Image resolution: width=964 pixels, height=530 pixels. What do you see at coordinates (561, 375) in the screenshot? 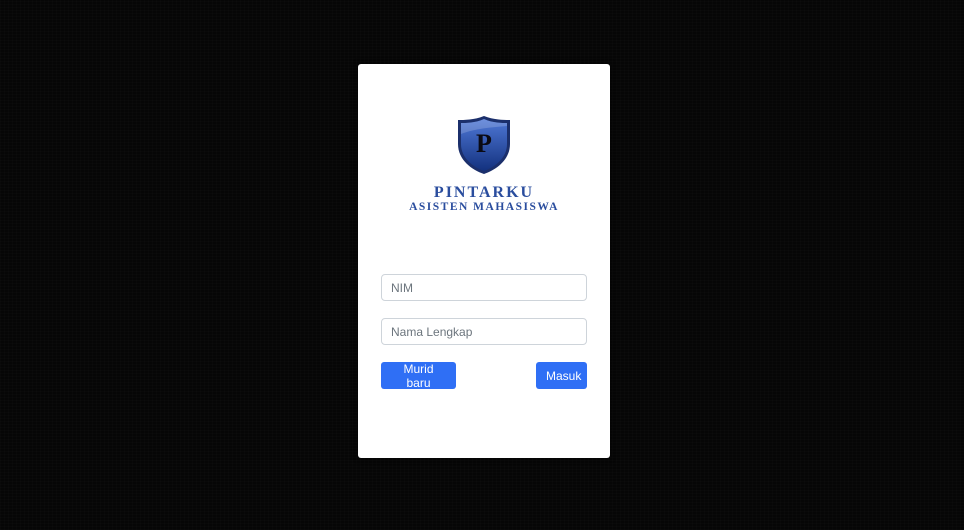
I see `login-button: Masuk` at bounding box center [561, 375].